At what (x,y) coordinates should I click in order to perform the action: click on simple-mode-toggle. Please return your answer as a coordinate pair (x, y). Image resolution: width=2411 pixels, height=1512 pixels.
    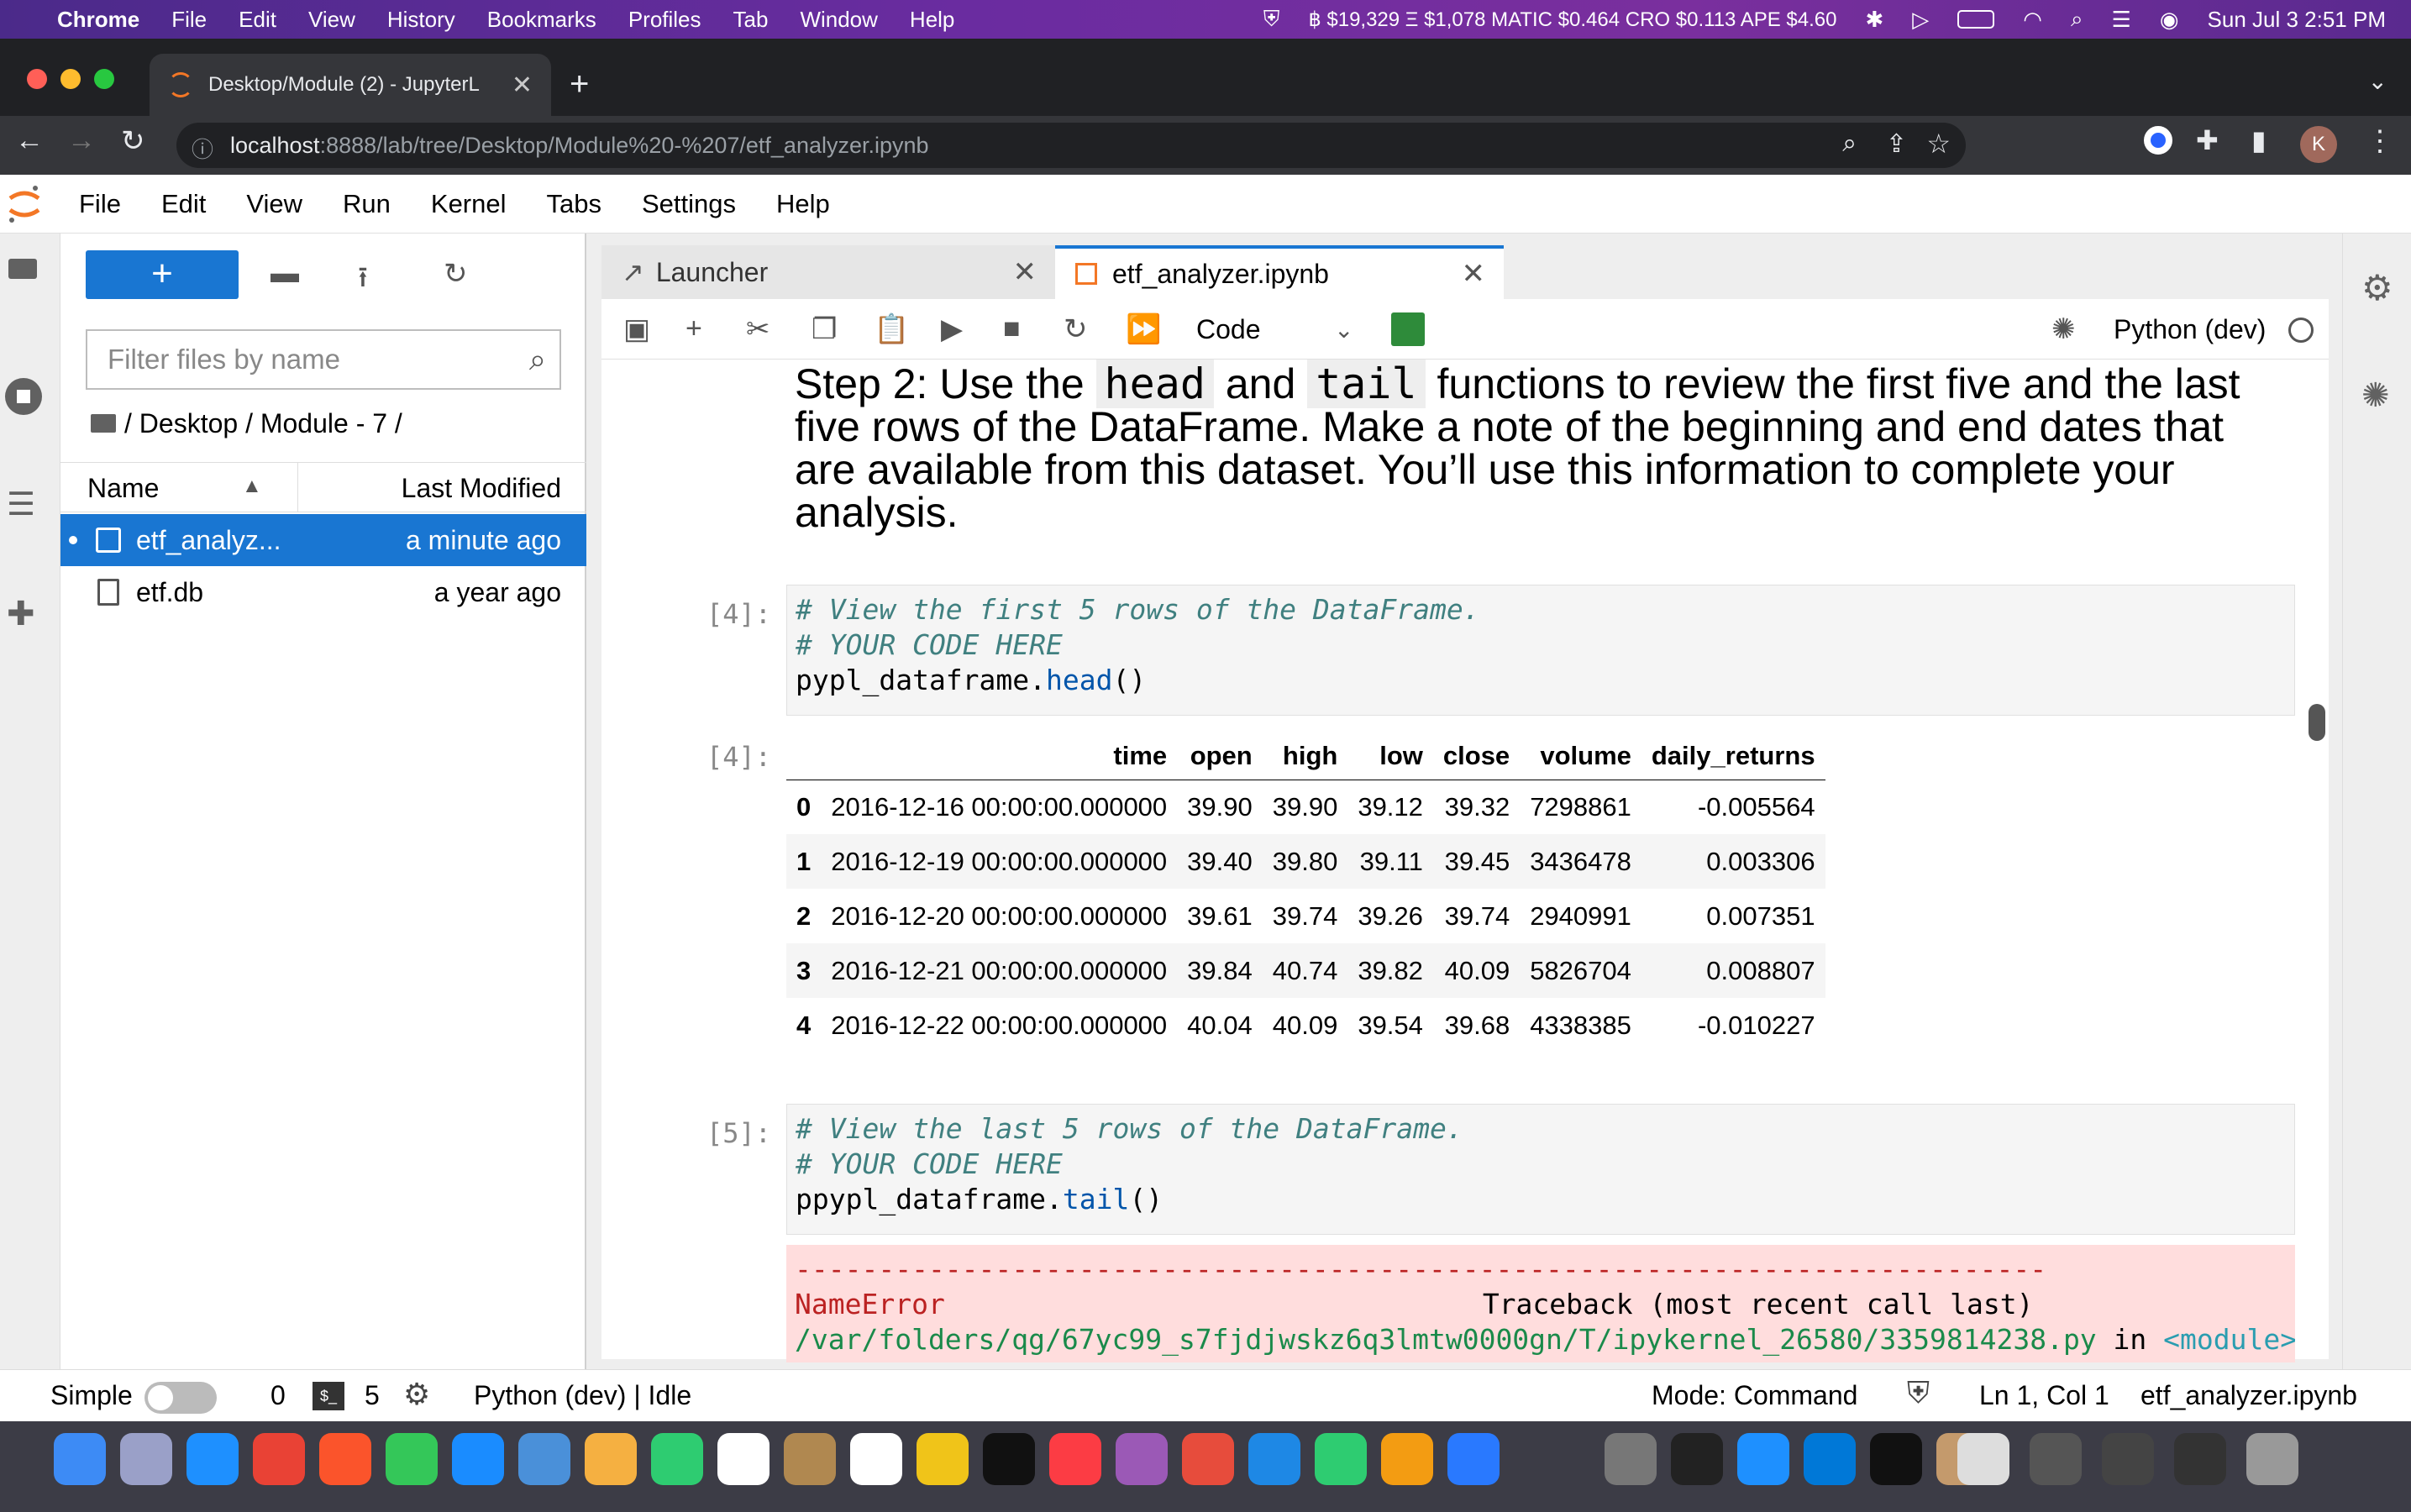
    Looking at the image, I should click on (180, 1398).